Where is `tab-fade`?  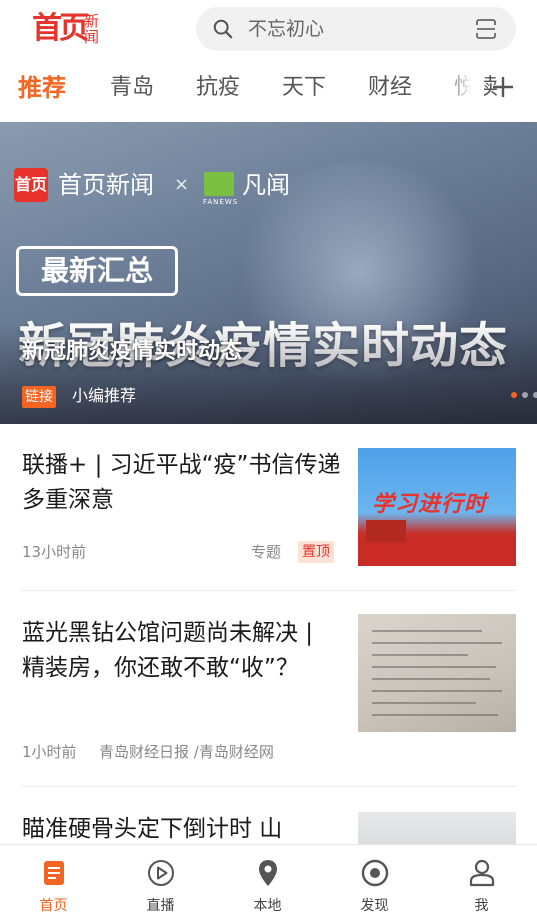 tab-fade is located at coordinates (464, 88).